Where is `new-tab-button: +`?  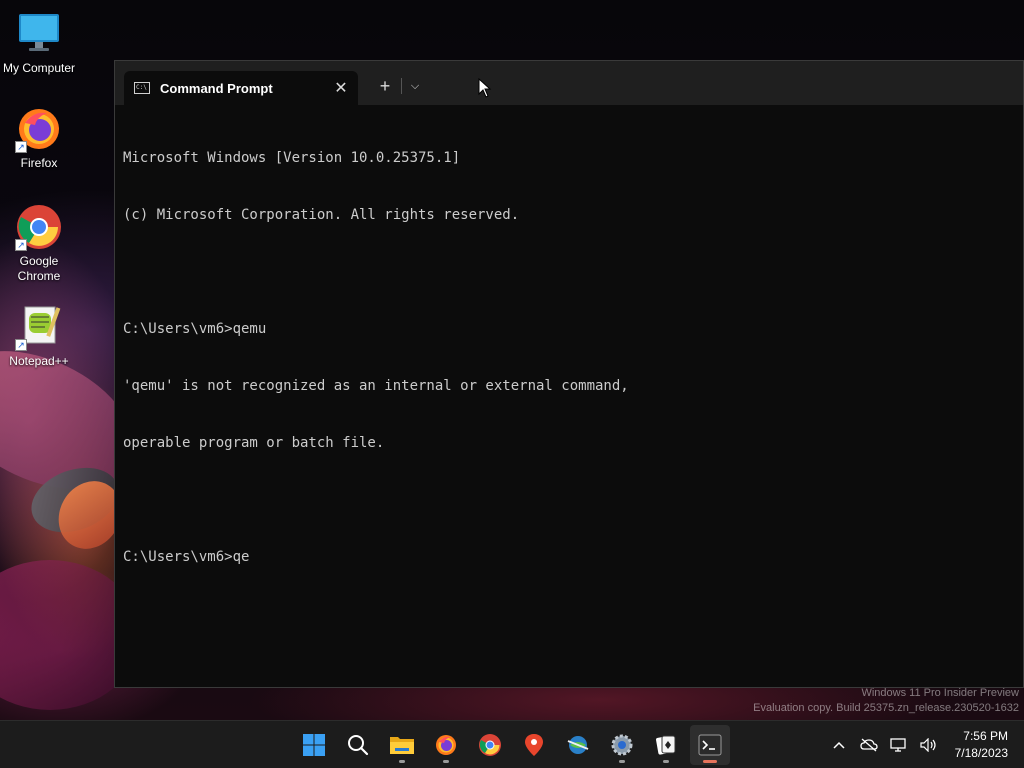 new-tab-button: + is located at coordinates (385, 86).